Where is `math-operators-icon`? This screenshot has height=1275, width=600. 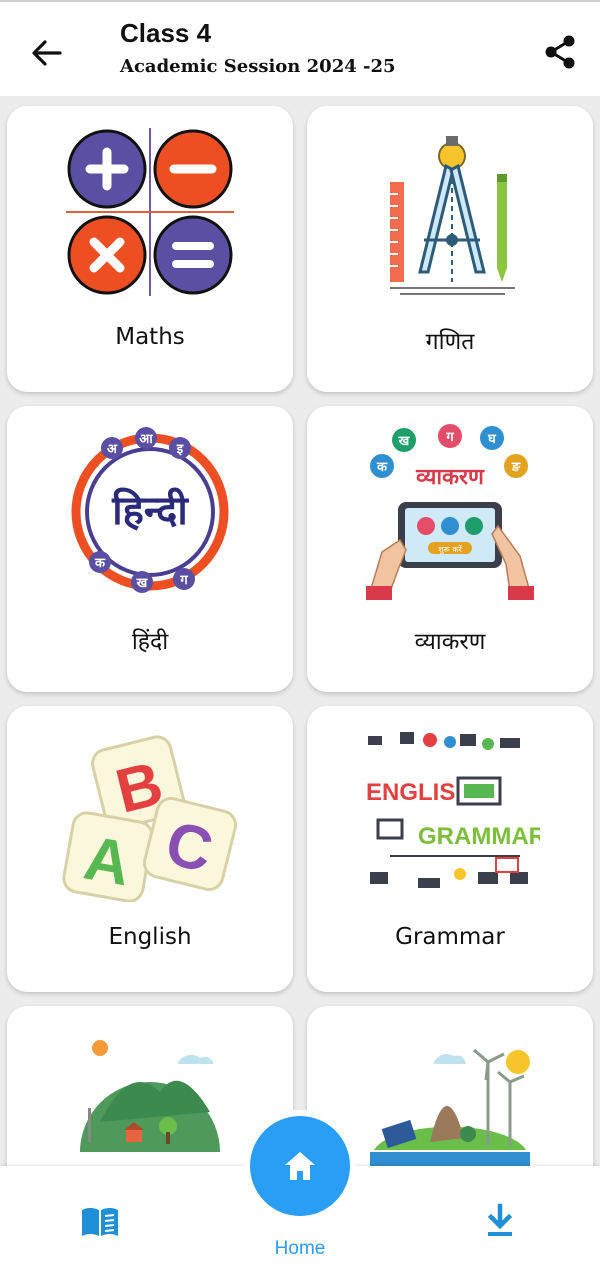
math-operators-icon is located at coordinates (150, 212).